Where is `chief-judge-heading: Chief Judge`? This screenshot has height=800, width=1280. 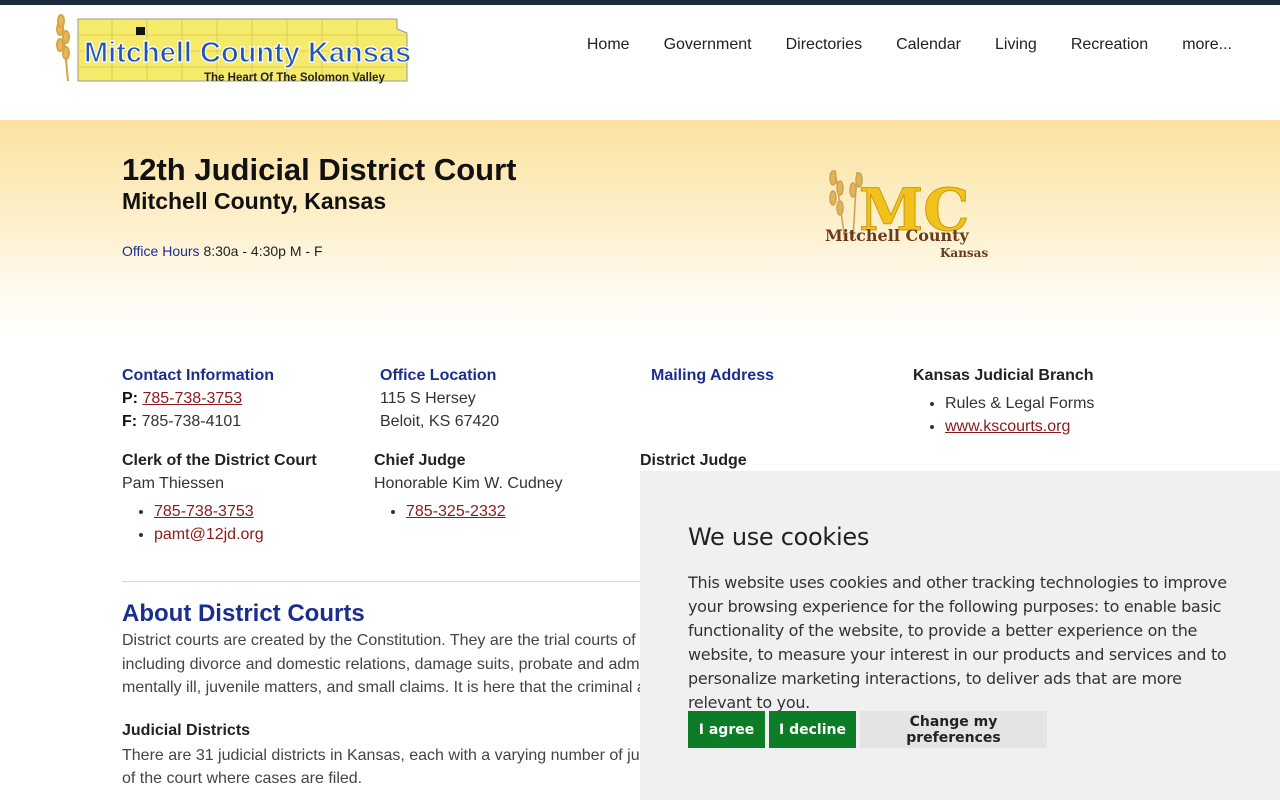 chief-judge-heading: Chief Judge is located at coordinates (420, 460).